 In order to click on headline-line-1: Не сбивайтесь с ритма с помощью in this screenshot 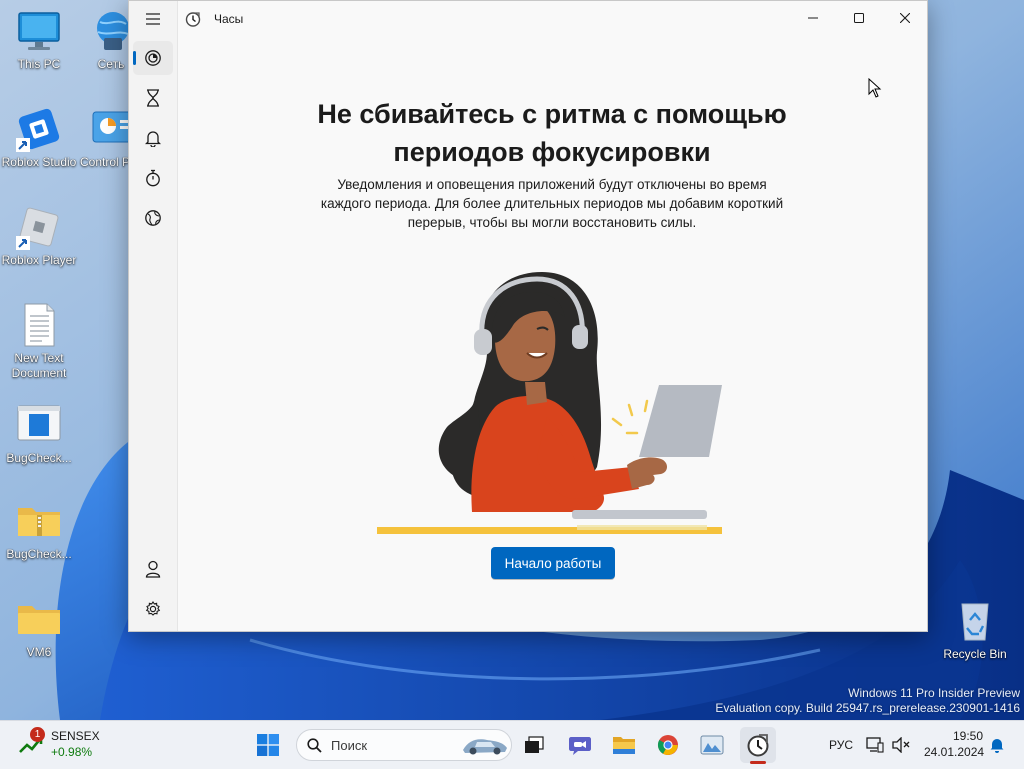, I will do `click(552, 114)`.